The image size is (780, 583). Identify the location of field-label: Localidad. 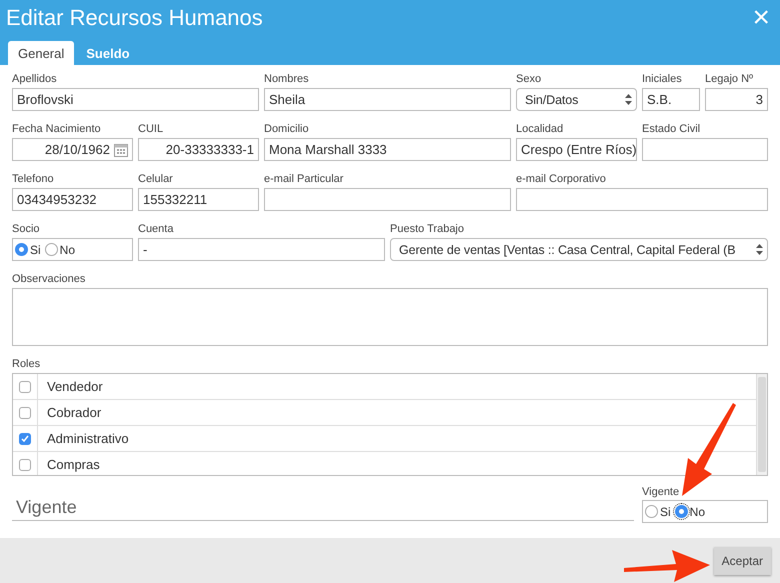
(540, 129).